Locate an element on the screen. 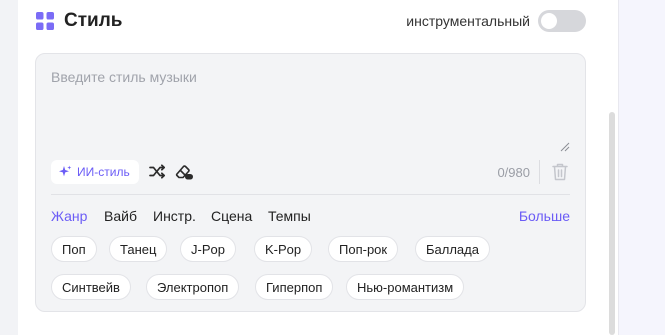  instrumental-toggle-label: инструментальный is located at coordinates (468, 21).